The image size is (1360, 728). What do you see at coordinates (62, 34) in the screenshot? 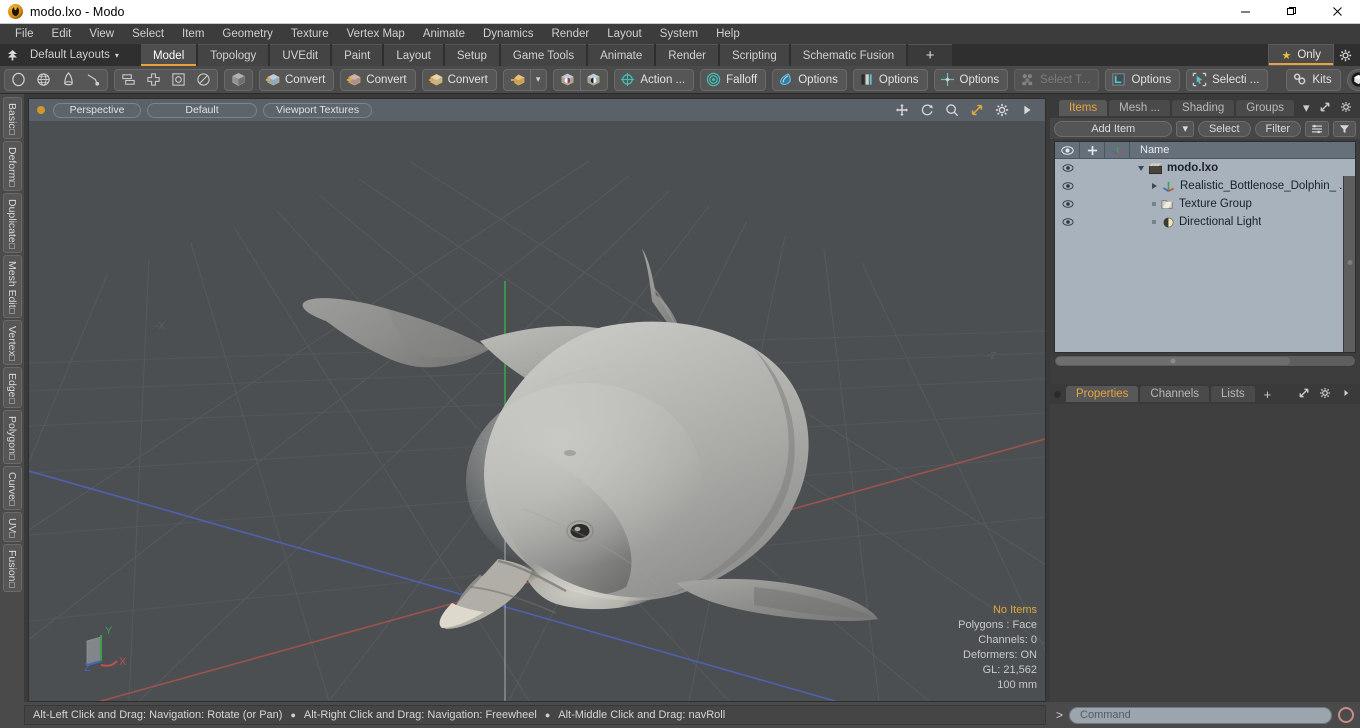
I see `menu-edit: Edit` at bounding box center [62, 34].